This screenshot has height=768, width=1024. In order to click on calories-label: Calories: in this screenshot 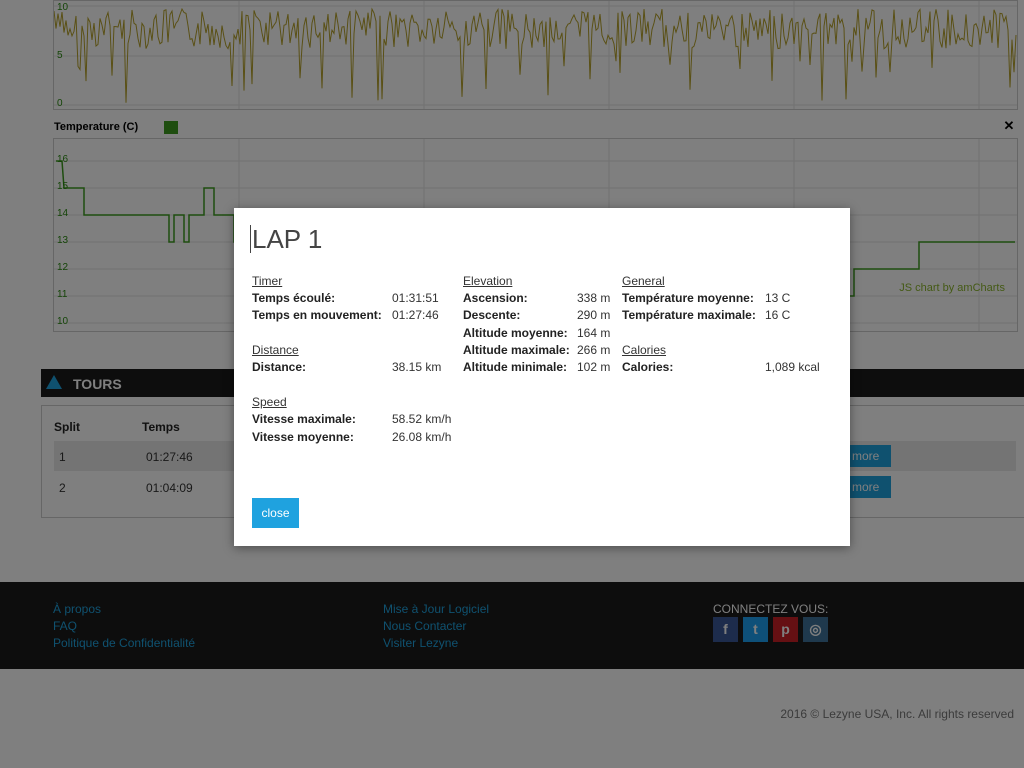, I will do `click(648, 367)`.